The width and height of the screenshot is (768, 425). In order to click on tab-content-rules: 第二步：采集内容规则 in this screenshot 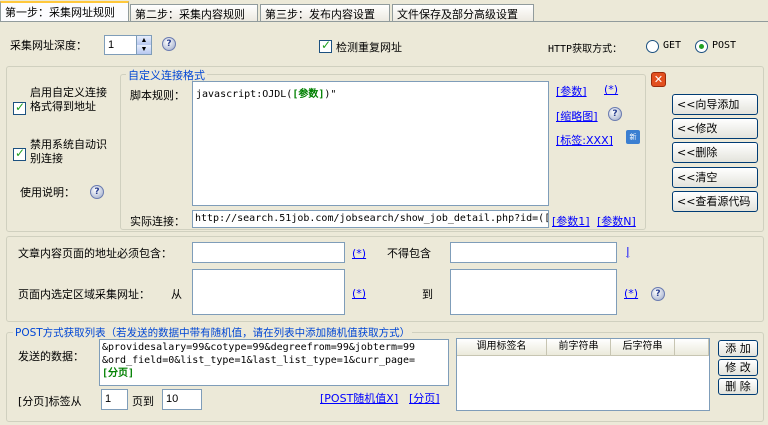, I will do `click(194, 12)`.